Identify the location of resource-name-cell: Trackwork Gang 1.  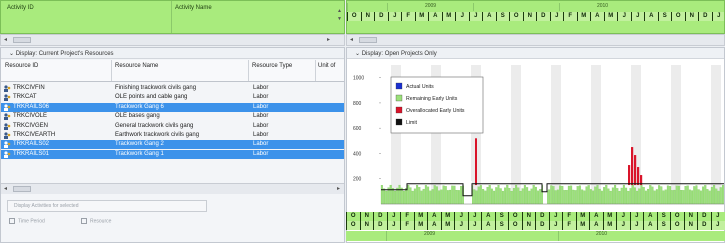
(139, 153).